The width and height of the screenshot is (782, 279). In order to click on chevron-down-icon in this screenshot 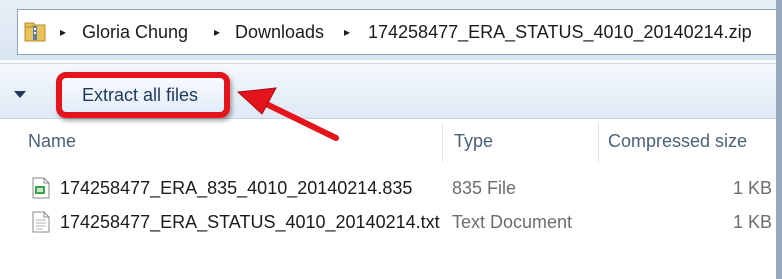, I will do `click(20, 94)`.